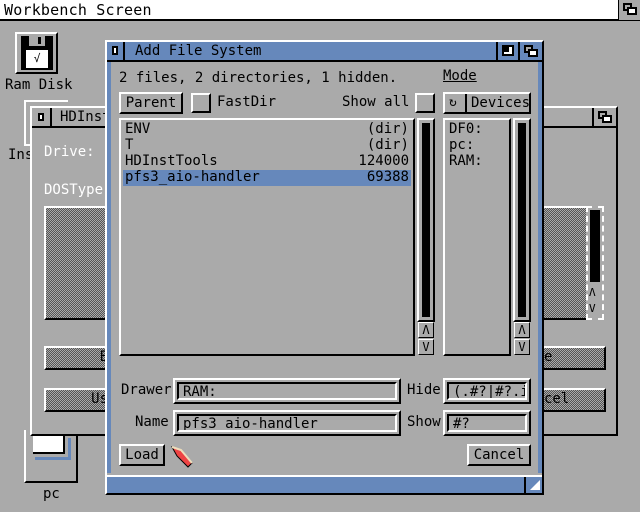 The image size is (640, 512). Describe the element at coordinates (39, 85) in the screenshot. I see `ram-disk-label: Ram Disk` at that location.